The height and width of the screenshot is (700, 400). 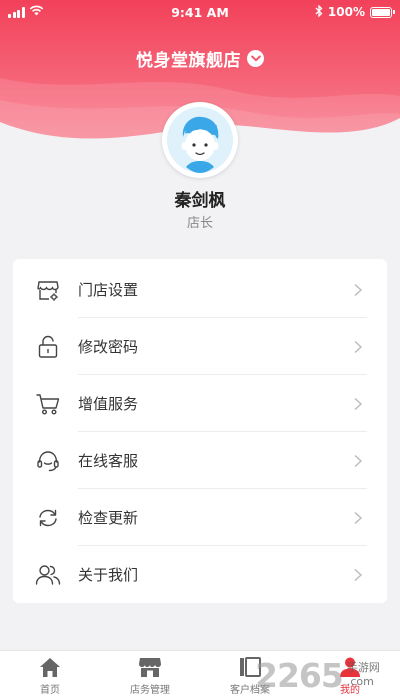 I want to click on chevron-down-icon, so click(x=255, y=58).